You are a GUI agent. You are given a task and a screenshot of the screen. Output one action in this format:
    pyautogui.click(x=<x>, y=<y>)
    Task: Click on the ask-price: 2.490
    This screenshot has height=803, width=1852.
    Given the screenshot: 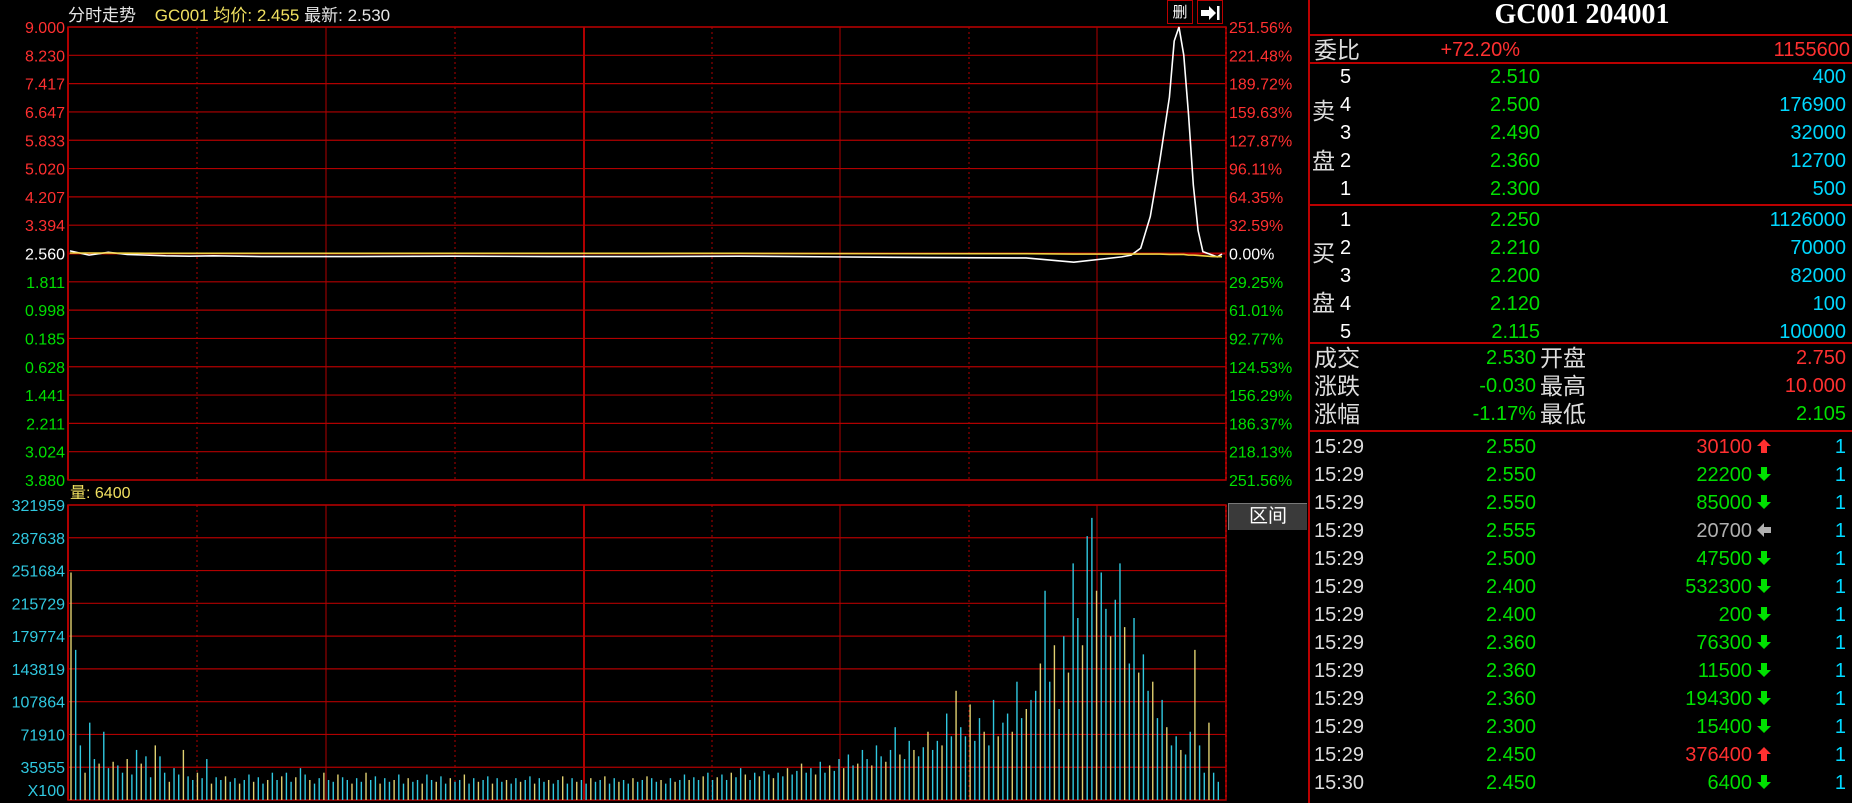 What is the action you would take?
    pyautogui.click(x=1514, y=133)
    